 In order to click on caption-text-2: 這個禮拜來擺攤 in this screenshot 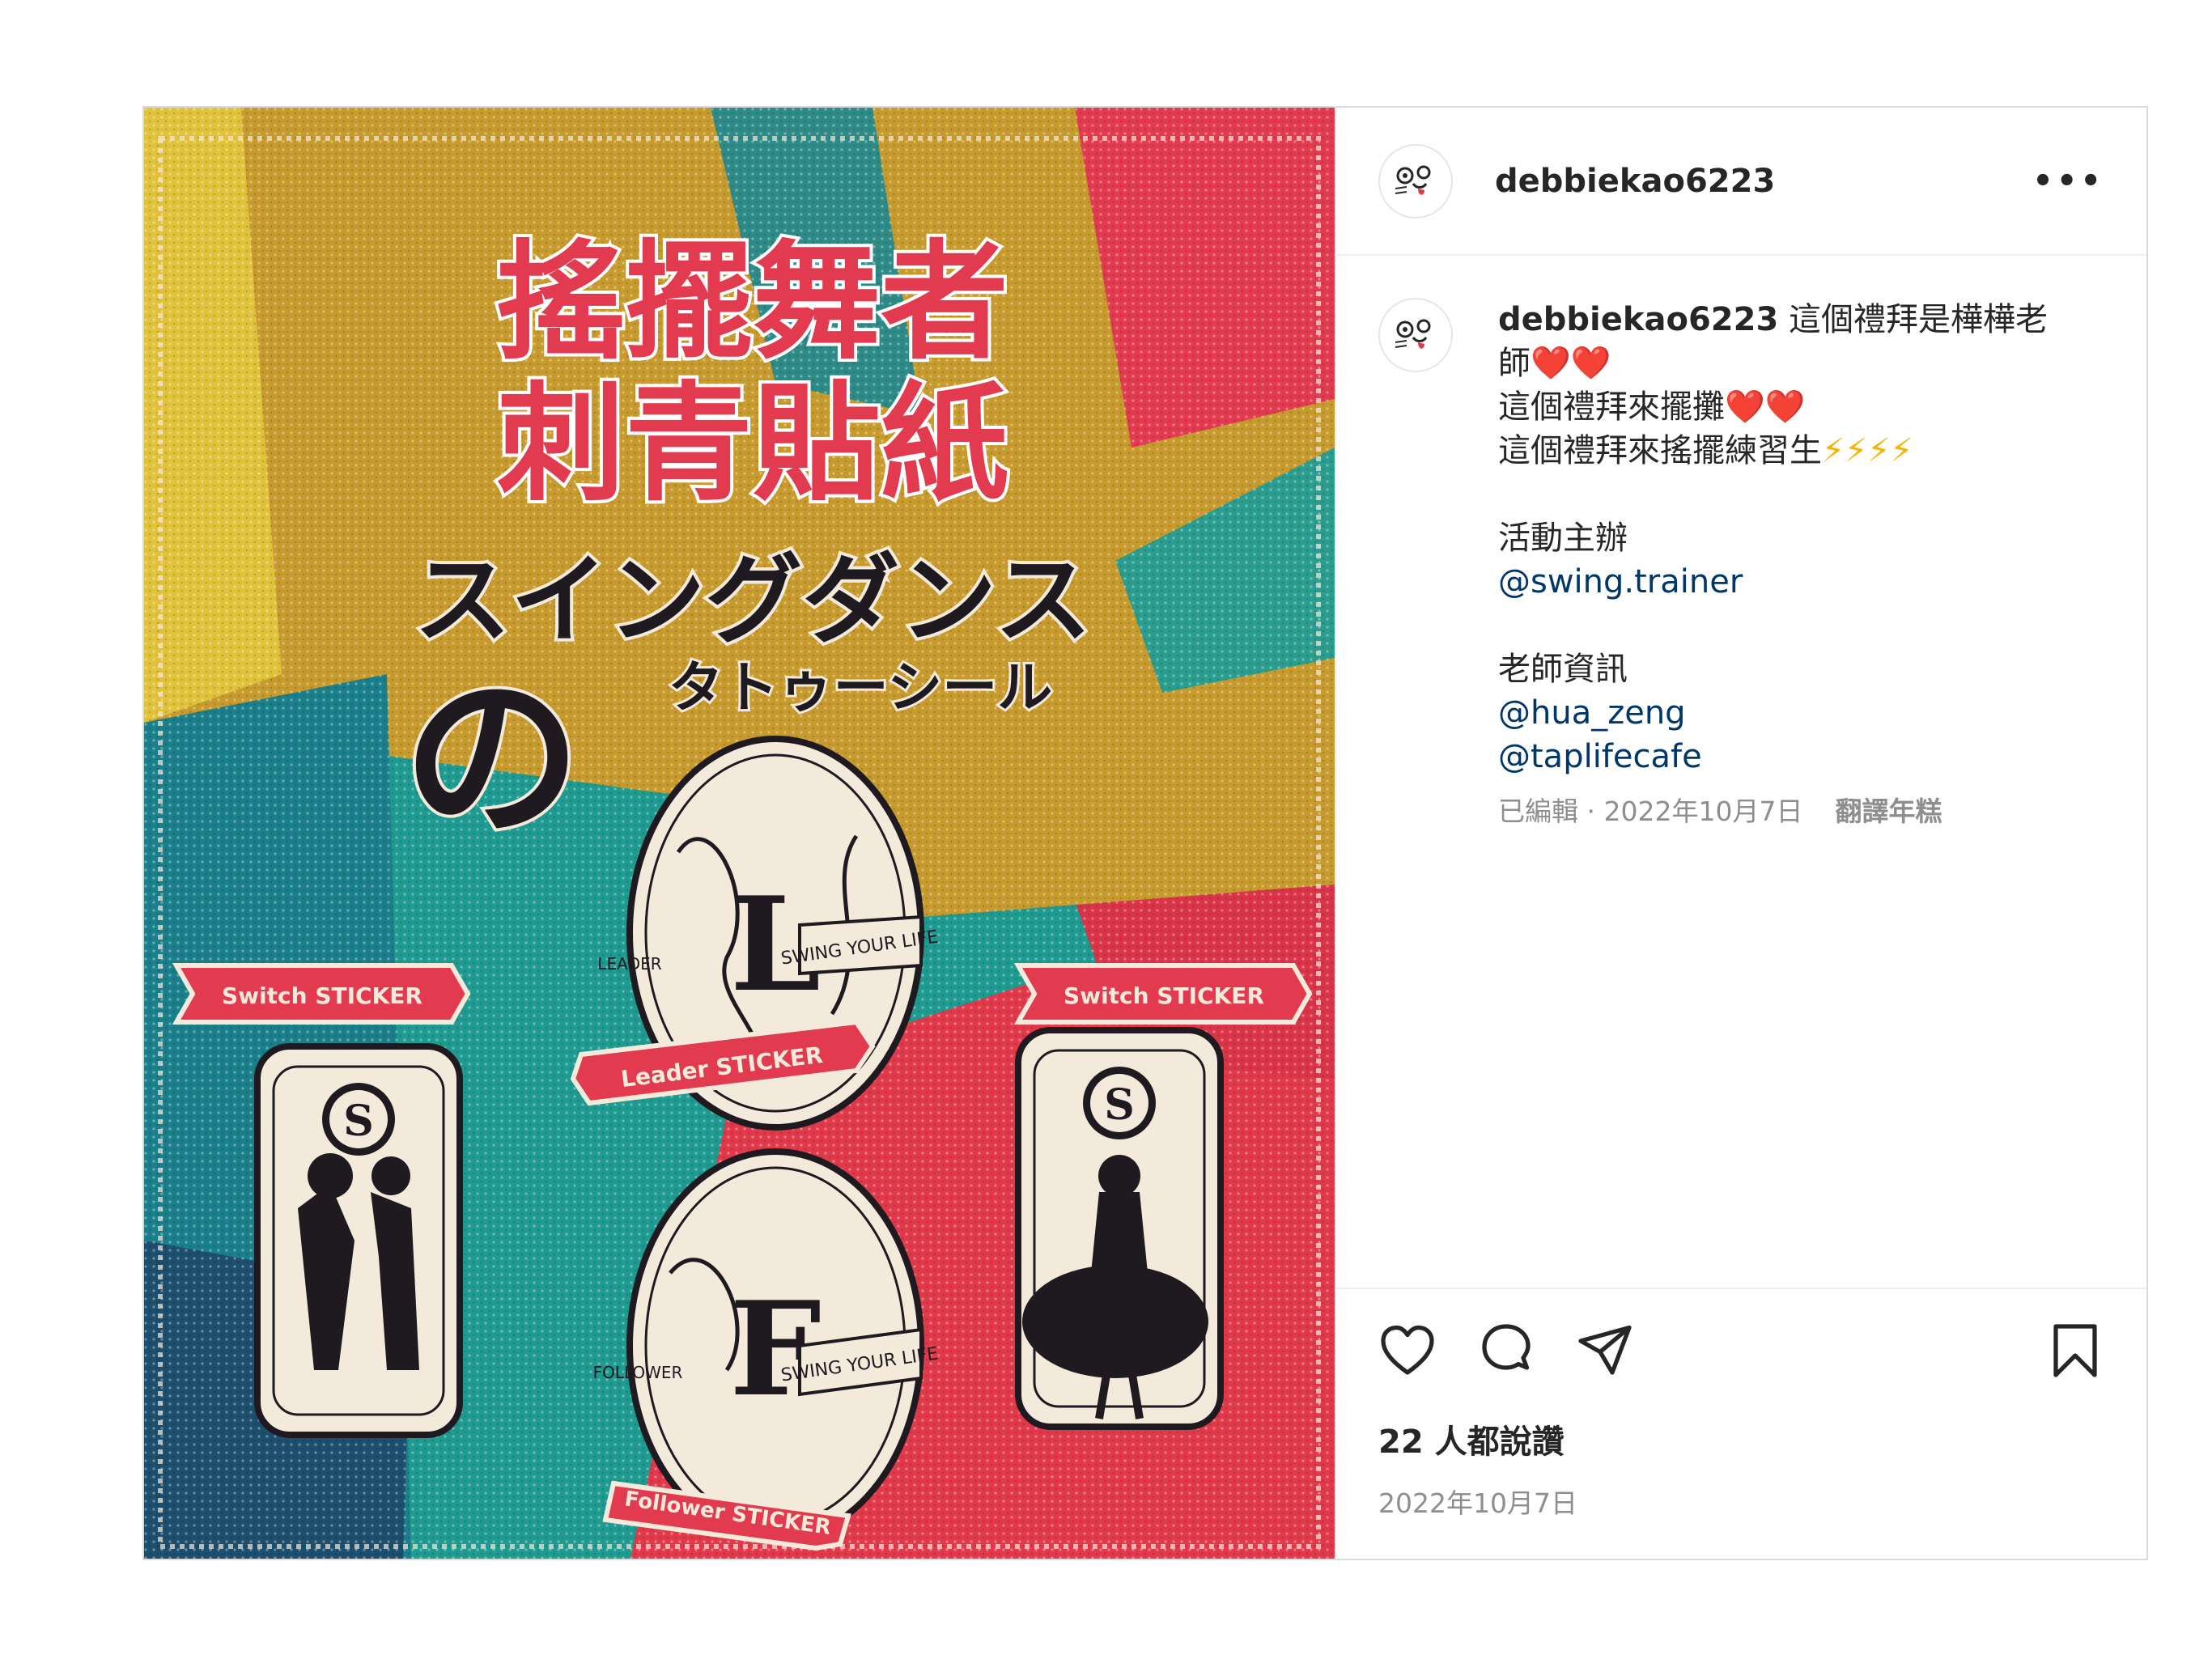, I will do `click(1611, 407)`.